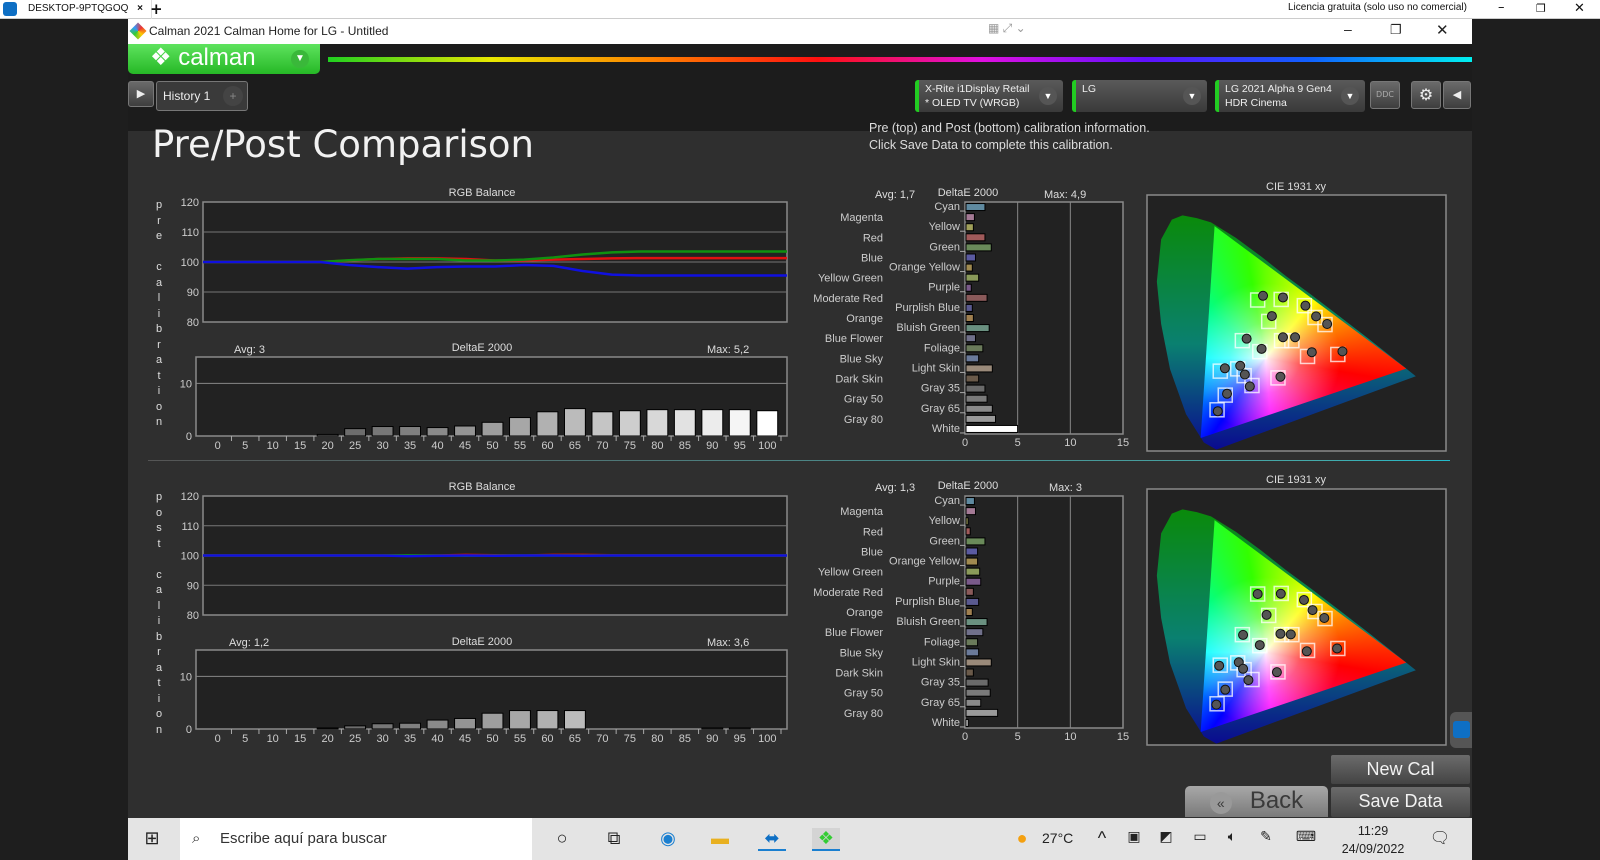 The height and width of the screenshot is (860, 1600). I want to click on keyboard-icon: ⌨, so click(1306, 836).